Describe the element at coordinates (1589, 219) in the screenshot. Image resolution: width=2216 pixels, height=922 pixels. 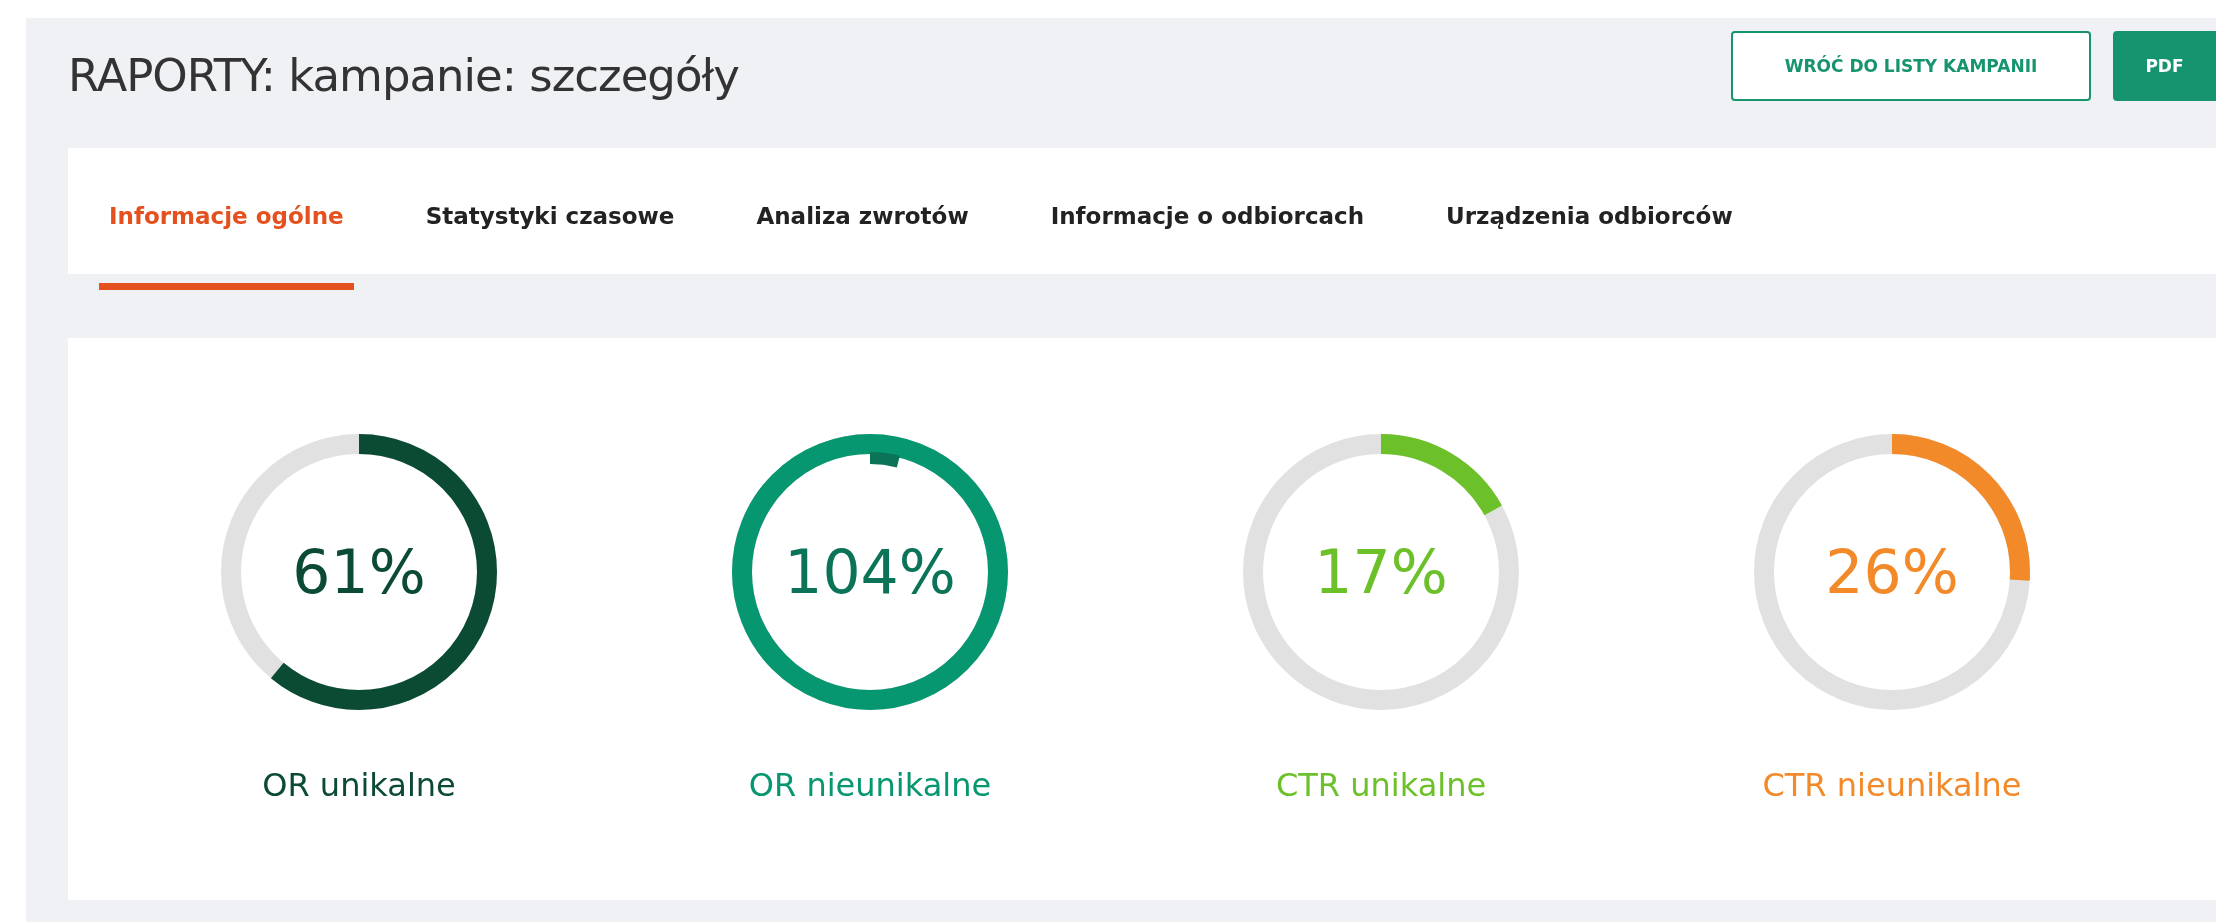
I see `tab: Urządzenia odbiorców` at that location.